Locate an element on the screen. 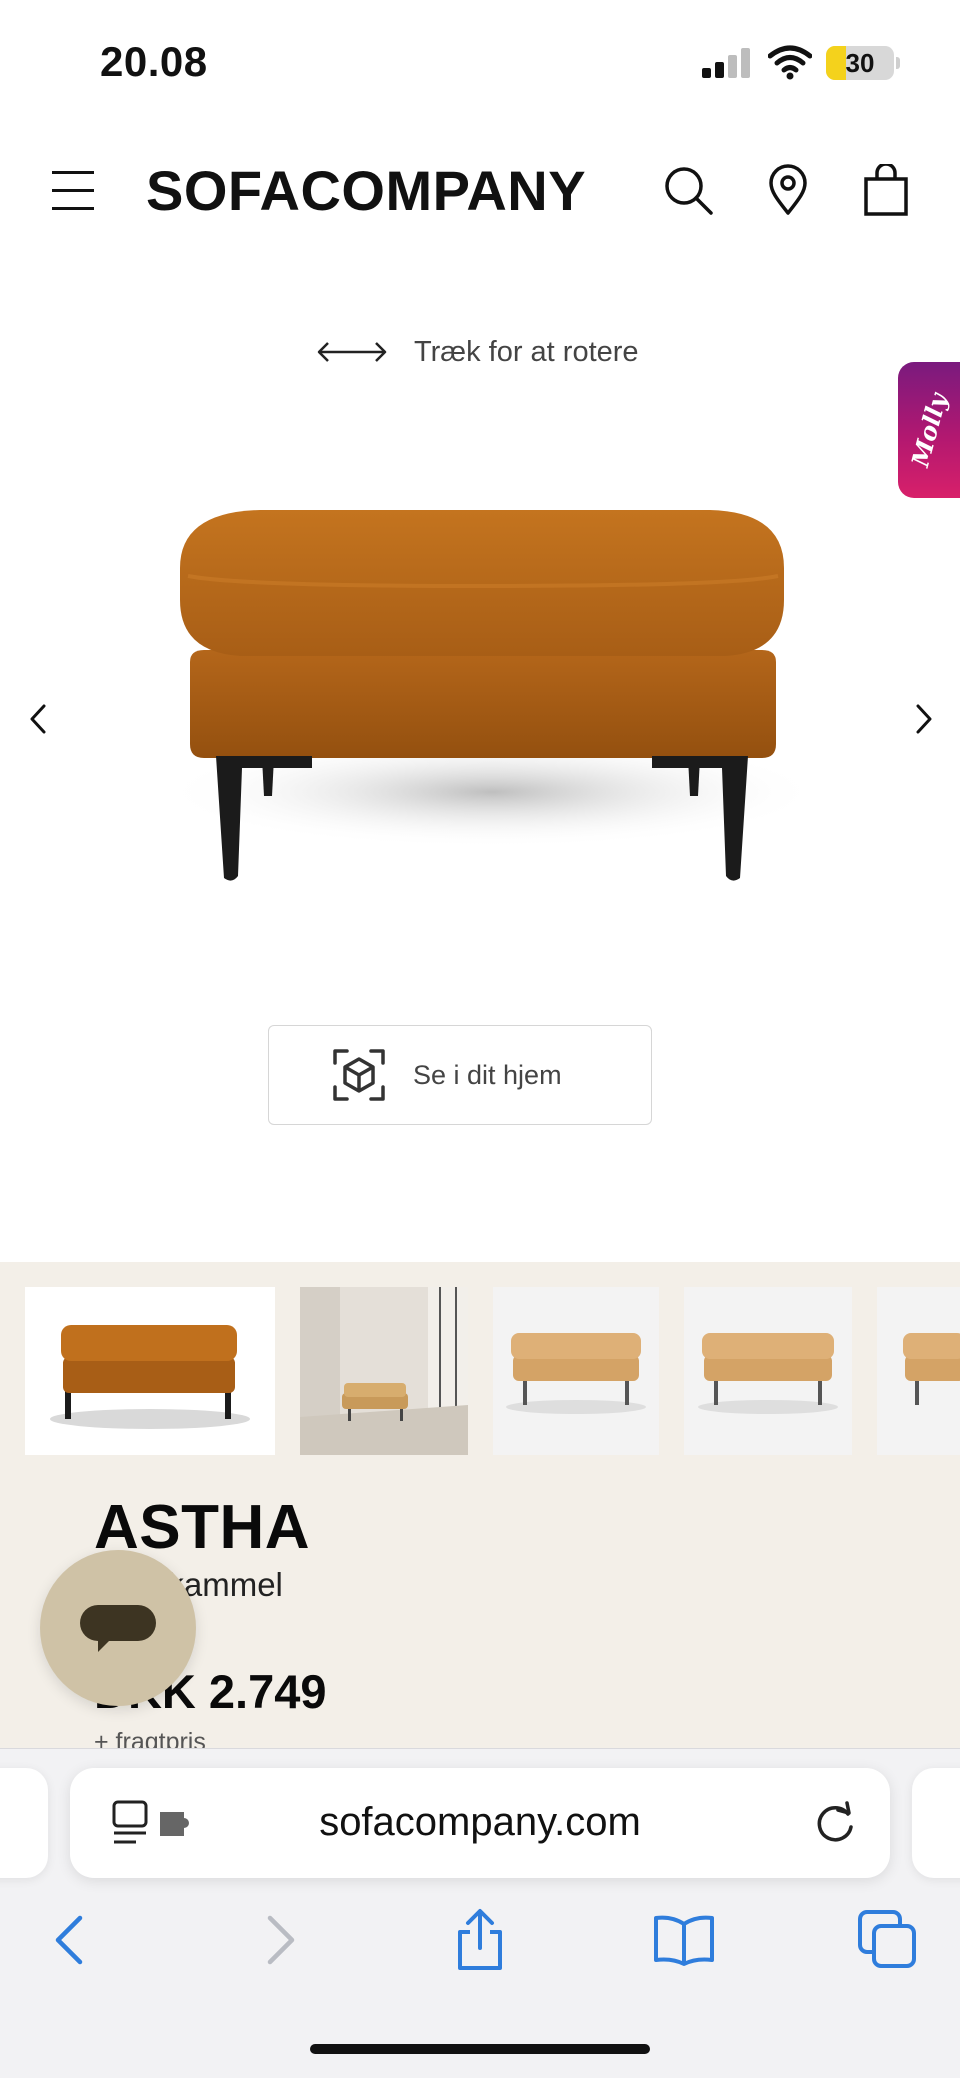 The height and width of the screenshot is (2078, 960). molly-label: Molly is located at coordinates (929, 430).